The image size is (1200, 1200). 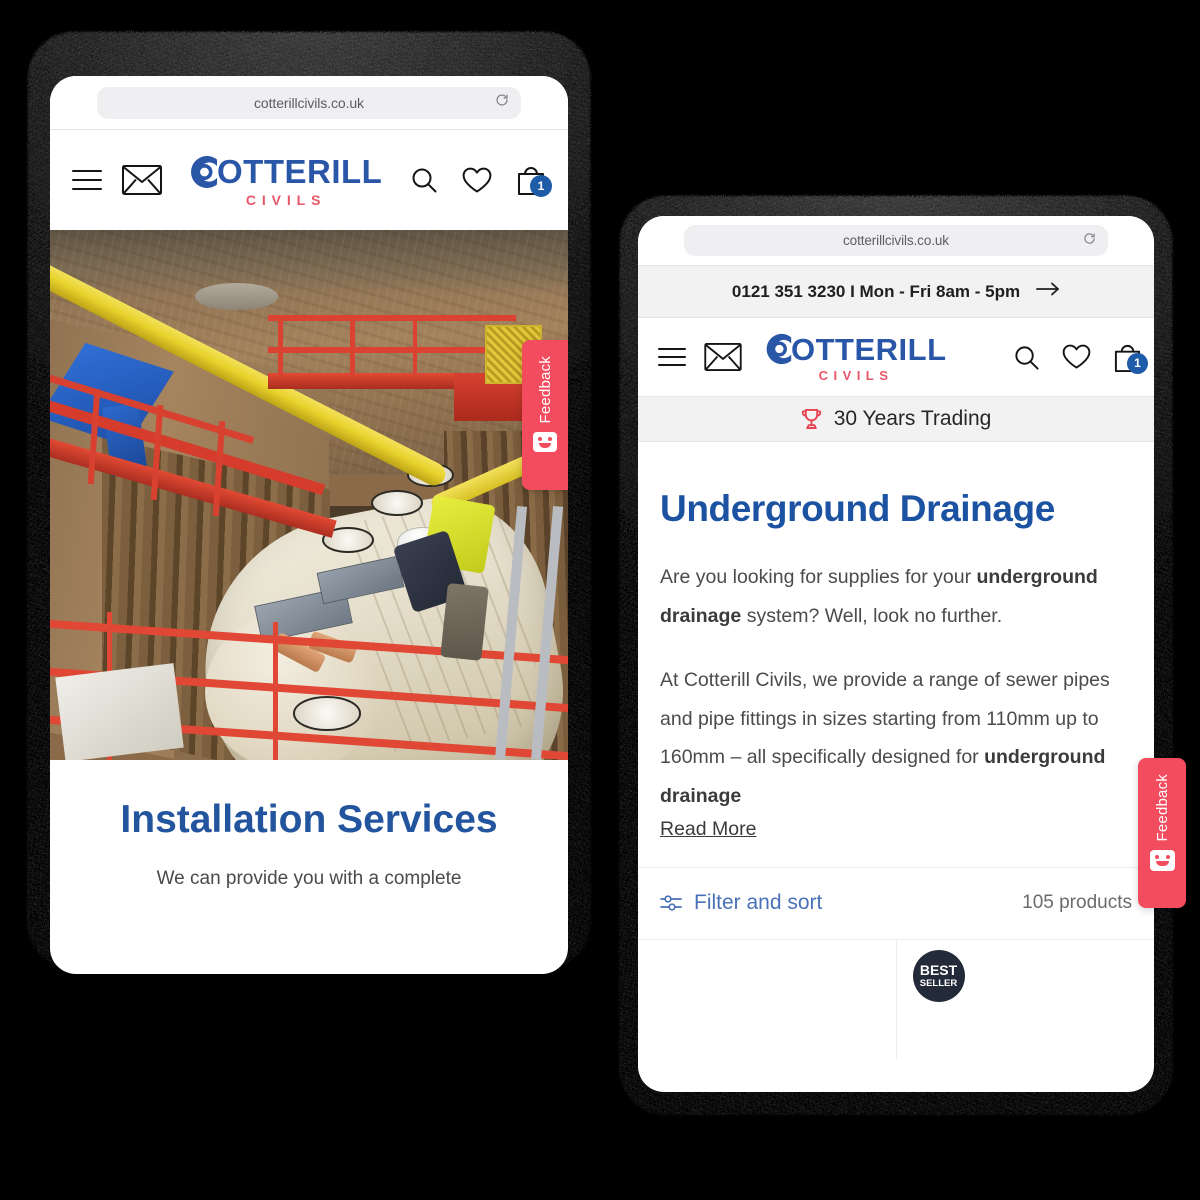 I want to click on left-url-text: cotterillcivils.co.uk, so click(x=309, y=102).